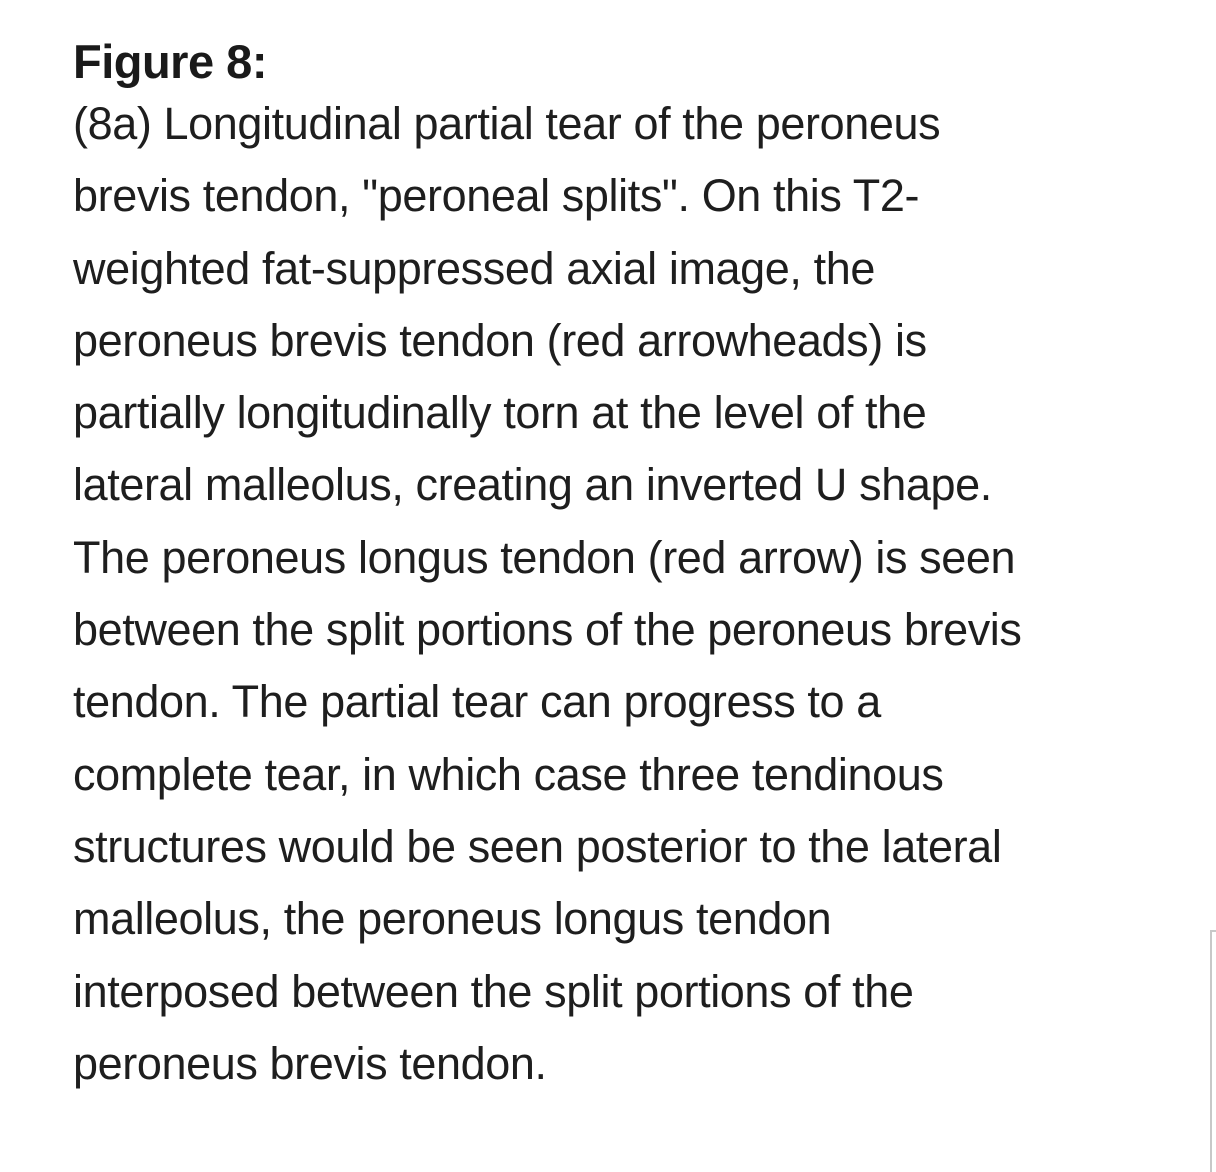  I want to click on caption-line: malleolus, the peroneus longus tendon, so click(452, 919).